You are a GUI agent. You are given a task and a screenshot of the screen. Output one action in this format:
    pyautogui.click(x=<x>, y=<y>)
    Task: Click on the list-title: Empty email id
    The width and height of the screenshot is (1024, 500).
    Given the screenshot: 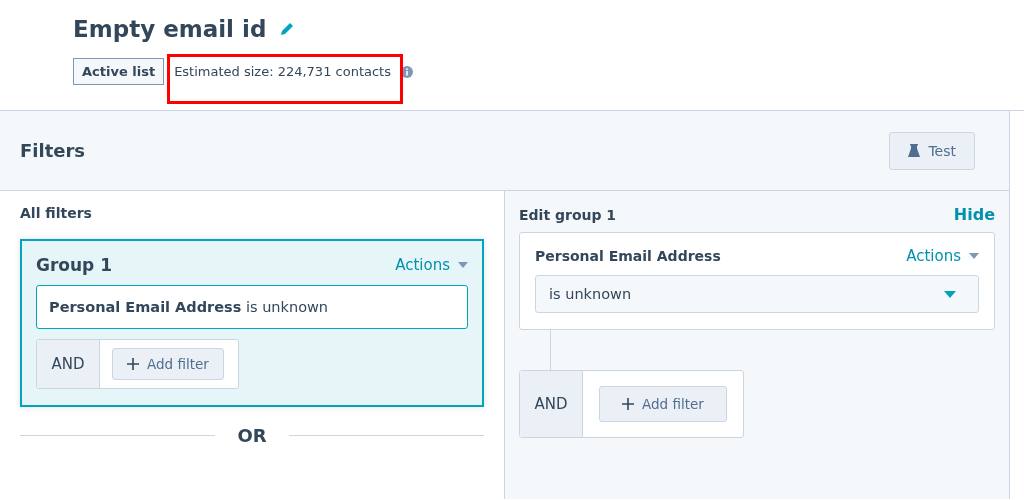 What is the action you would take?
    pyautogui.click(x=170, y=29)
    